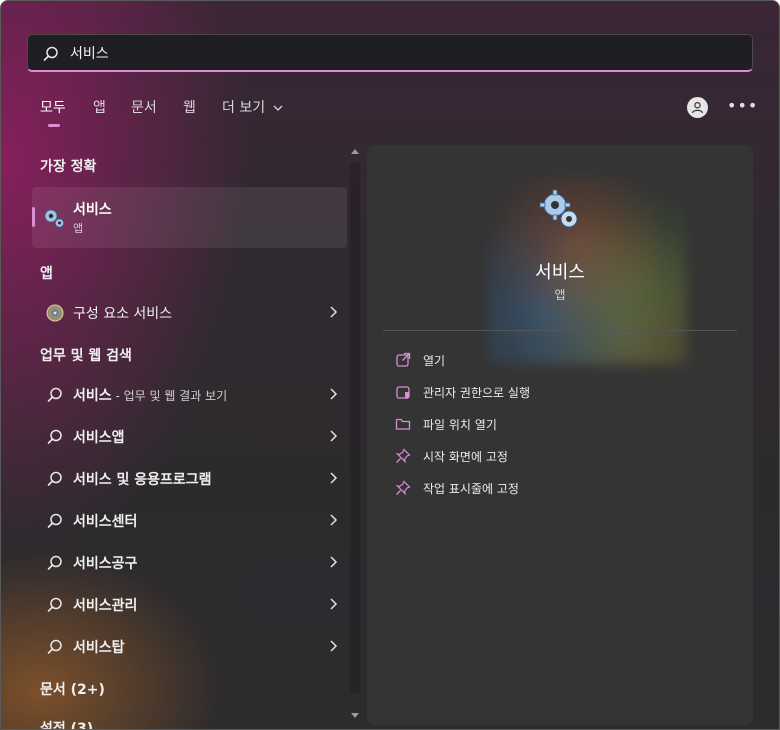  Describe the element at coordinates (355, 152) in the screenshot. I see `scroll-up-icon` at that location.